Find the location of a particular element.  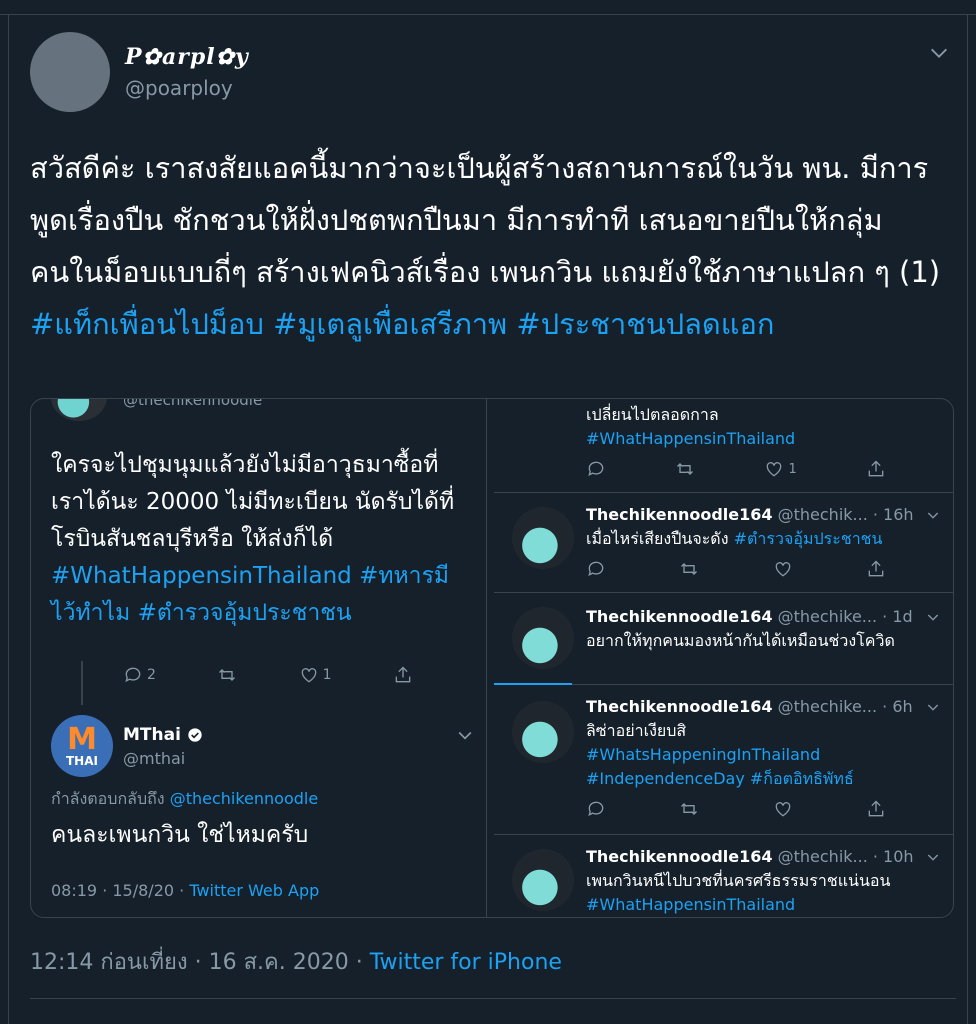

share-action is located at coordinates (403, 675).